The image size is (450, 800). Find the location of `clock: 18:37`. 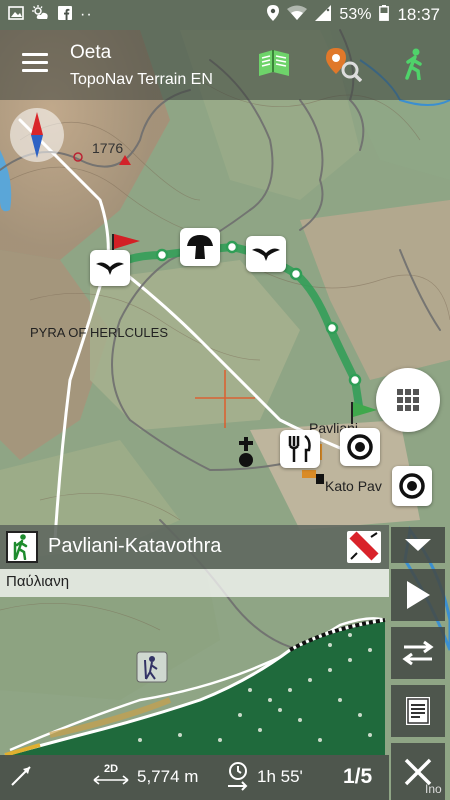

clock: 18:37 is located at coordinates (418, 14).